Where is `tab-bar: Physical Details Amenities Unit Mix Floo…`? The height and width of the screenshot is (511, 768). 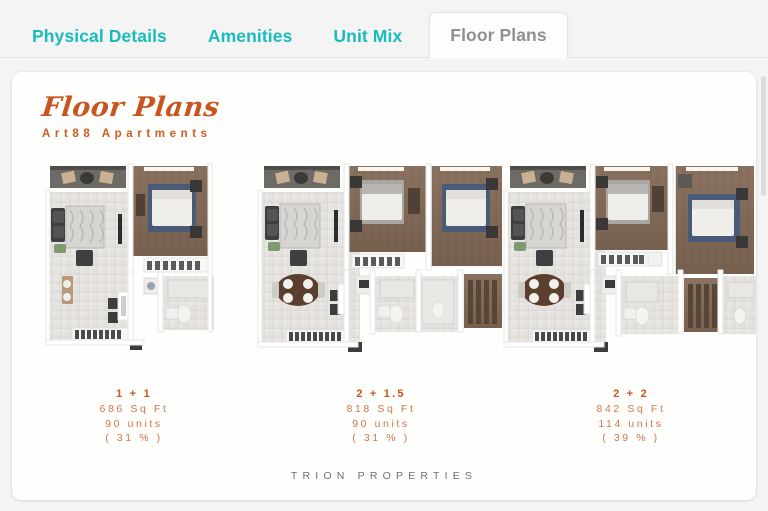 tab-bar: Physical Details Amenities Unit Mix Floo… is located at coordinates (384, 29).